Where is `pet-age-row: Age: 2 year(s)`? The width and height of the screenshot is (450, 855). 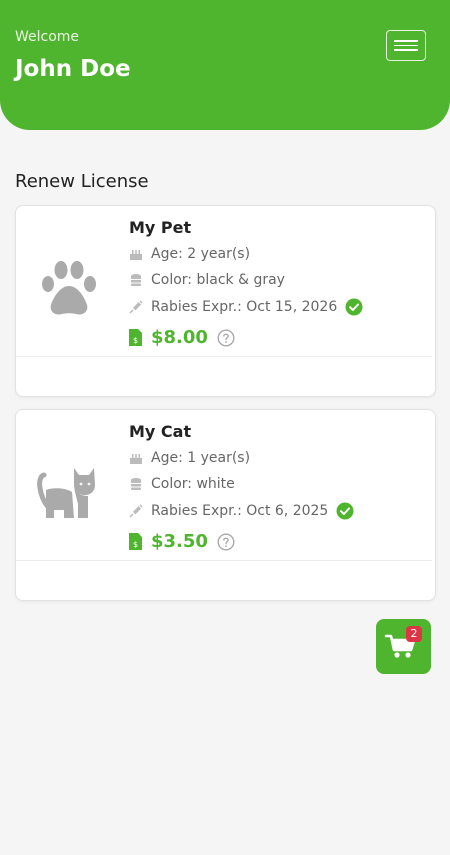 pet-age-row: Age: 2 year(s) is located at coordinates (189, 254).